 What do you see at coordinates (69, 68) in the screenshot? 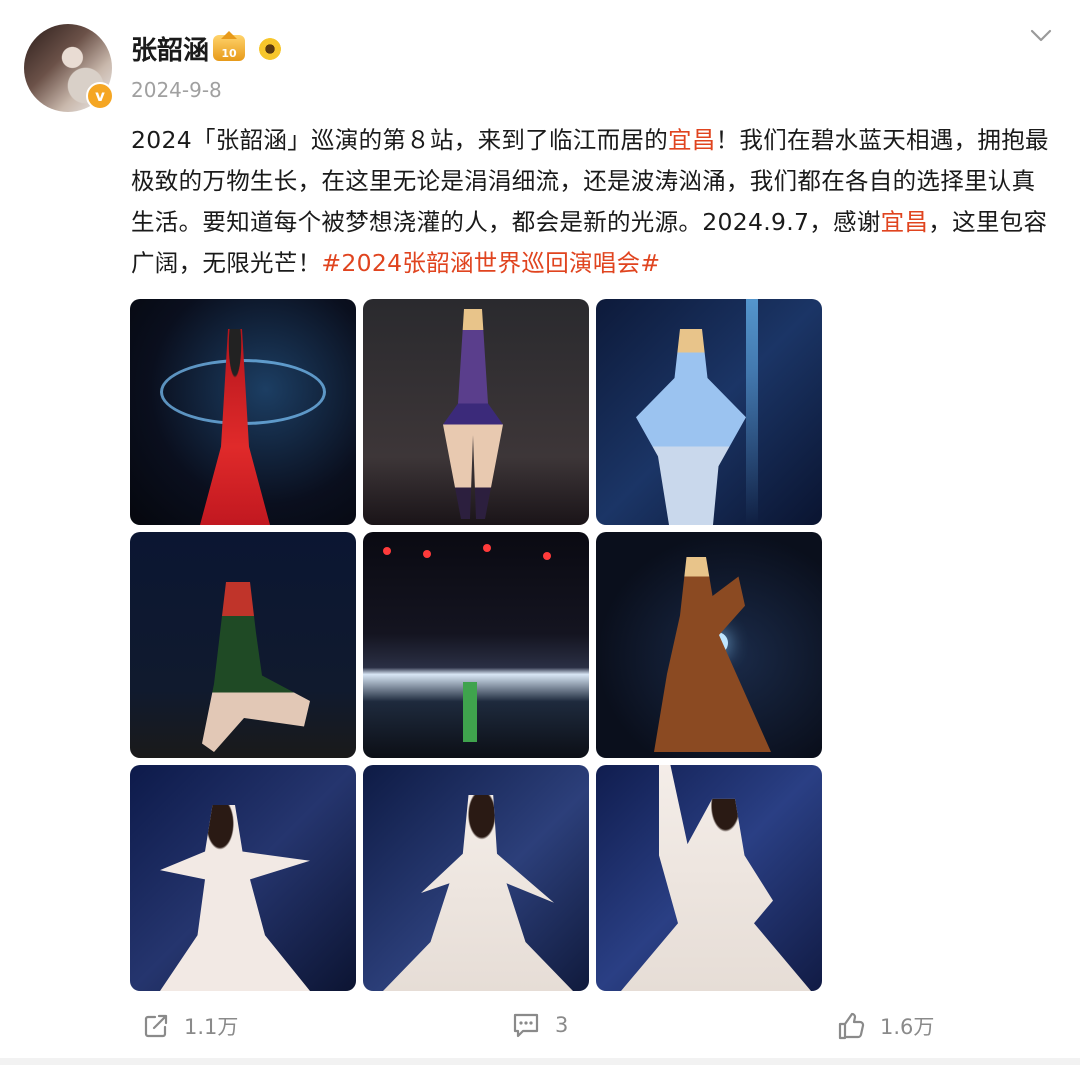
I see `avatar: v` at bounding box center [69, 68].